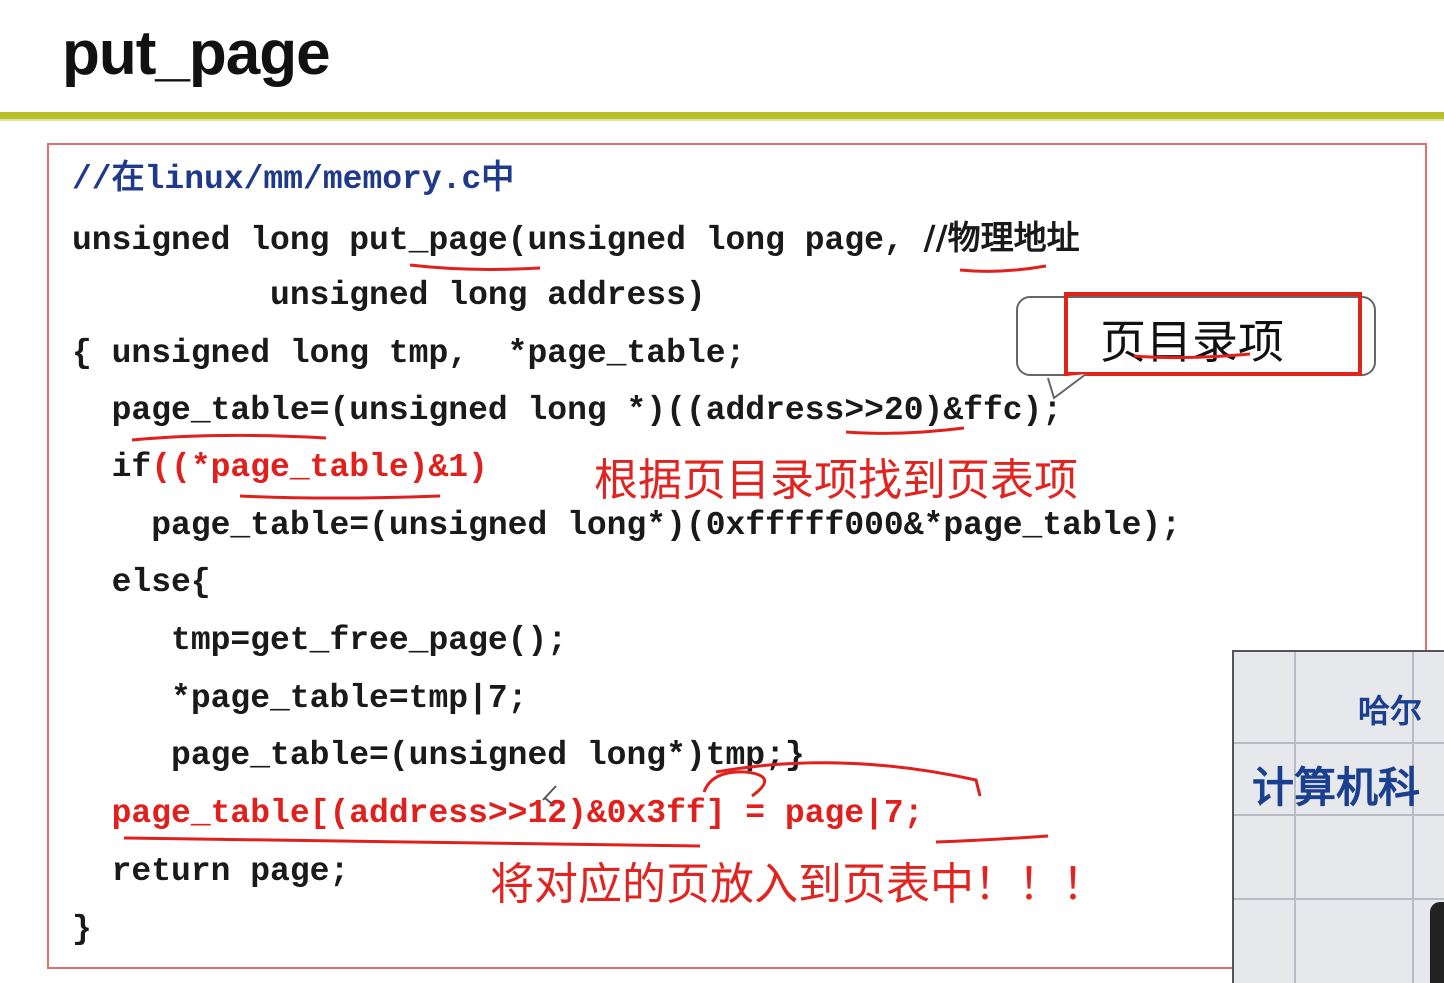  Describe the element at coordinates (475, 267) in the screenshot. I see `underline-put-page` at that location.